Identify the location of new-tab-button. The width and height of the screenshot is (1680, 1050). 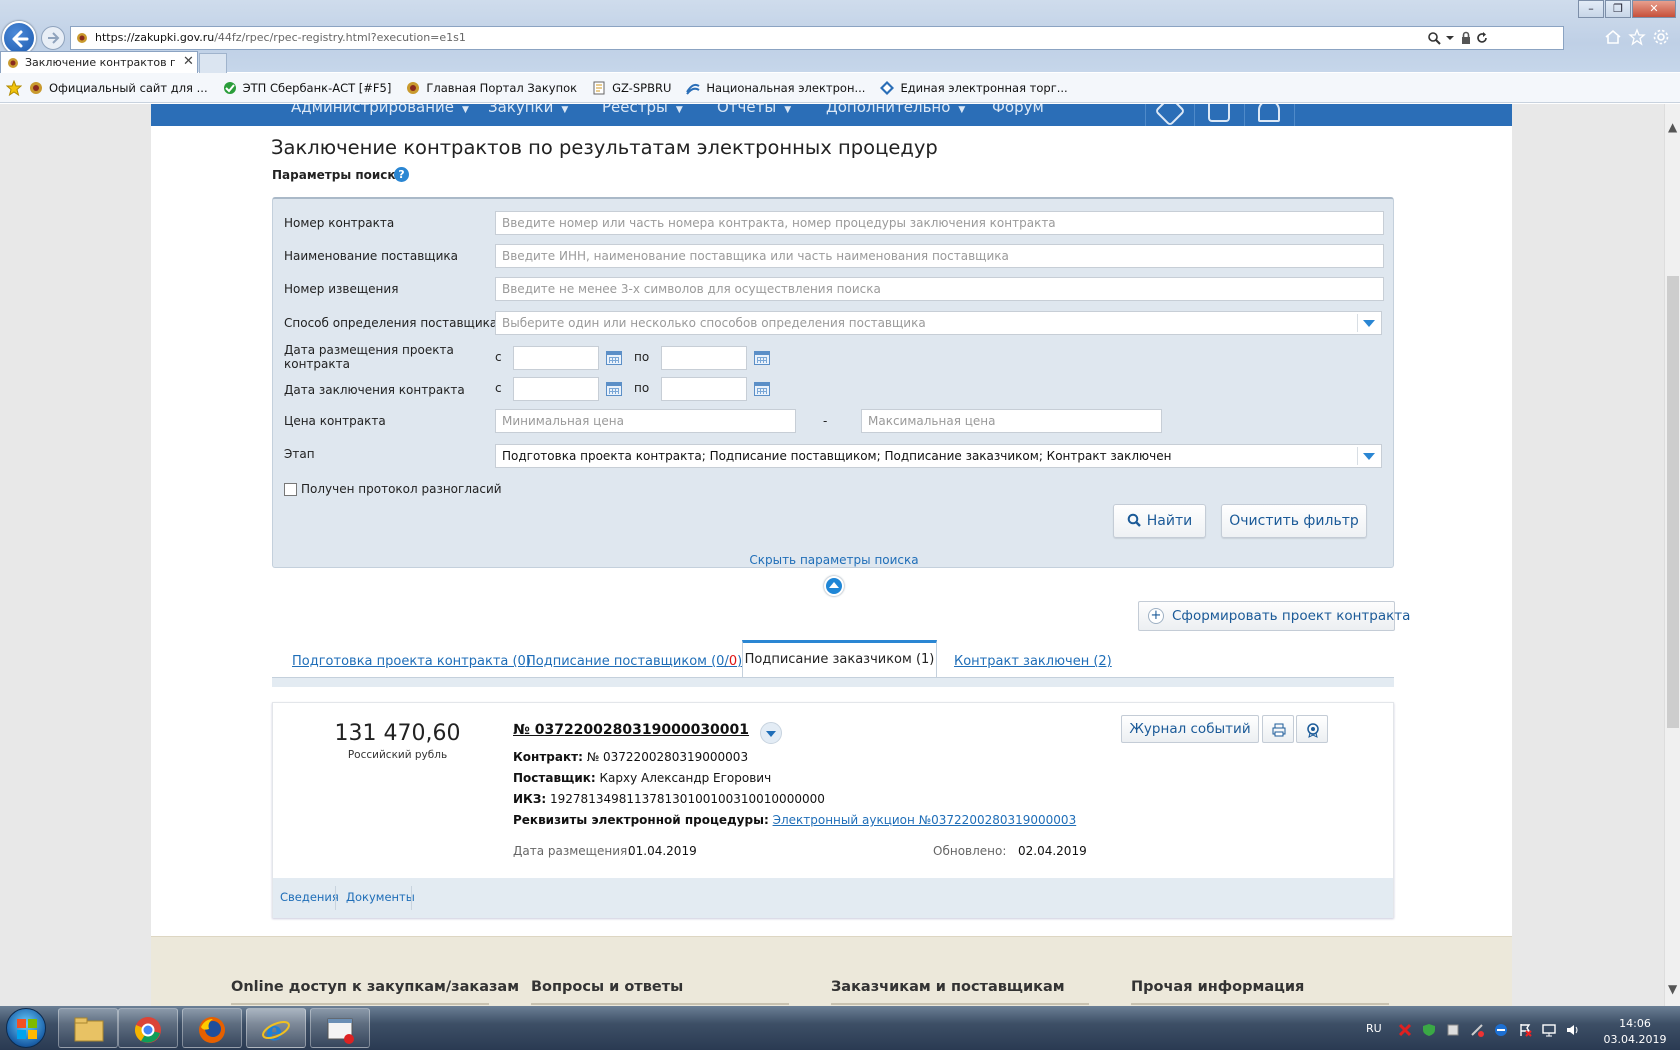
(213, 63).